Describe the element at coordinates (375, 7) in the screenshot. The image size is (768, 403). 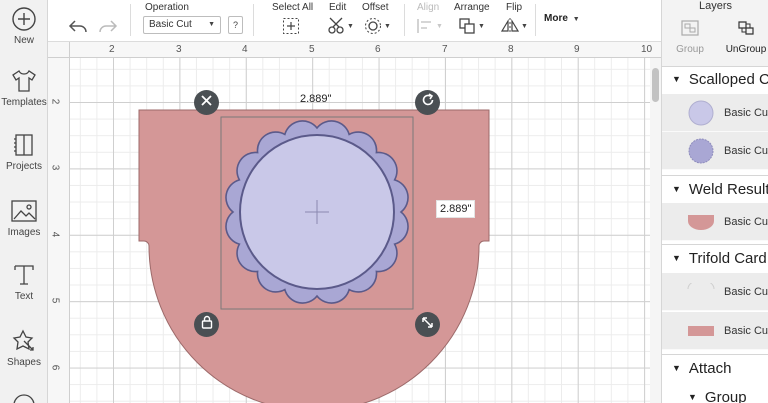
I see `offset-label: Offset` at that location.